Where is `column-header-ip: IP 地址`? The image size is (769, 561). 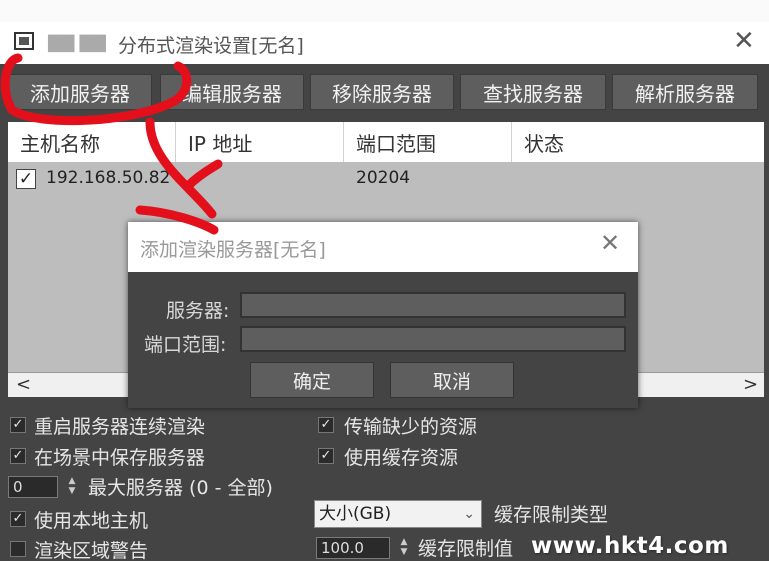 column-header-ip: IP 地址 is located at coordinates (260, 142).